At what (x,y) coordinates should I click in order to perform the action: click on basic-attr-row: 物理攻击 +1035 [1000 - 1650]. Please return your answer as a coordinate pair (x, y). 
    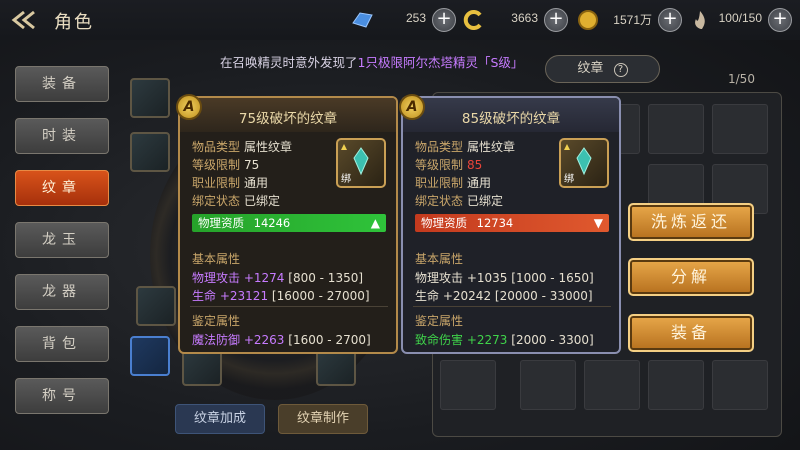
    Looking at the image, I should click on (504, 277).